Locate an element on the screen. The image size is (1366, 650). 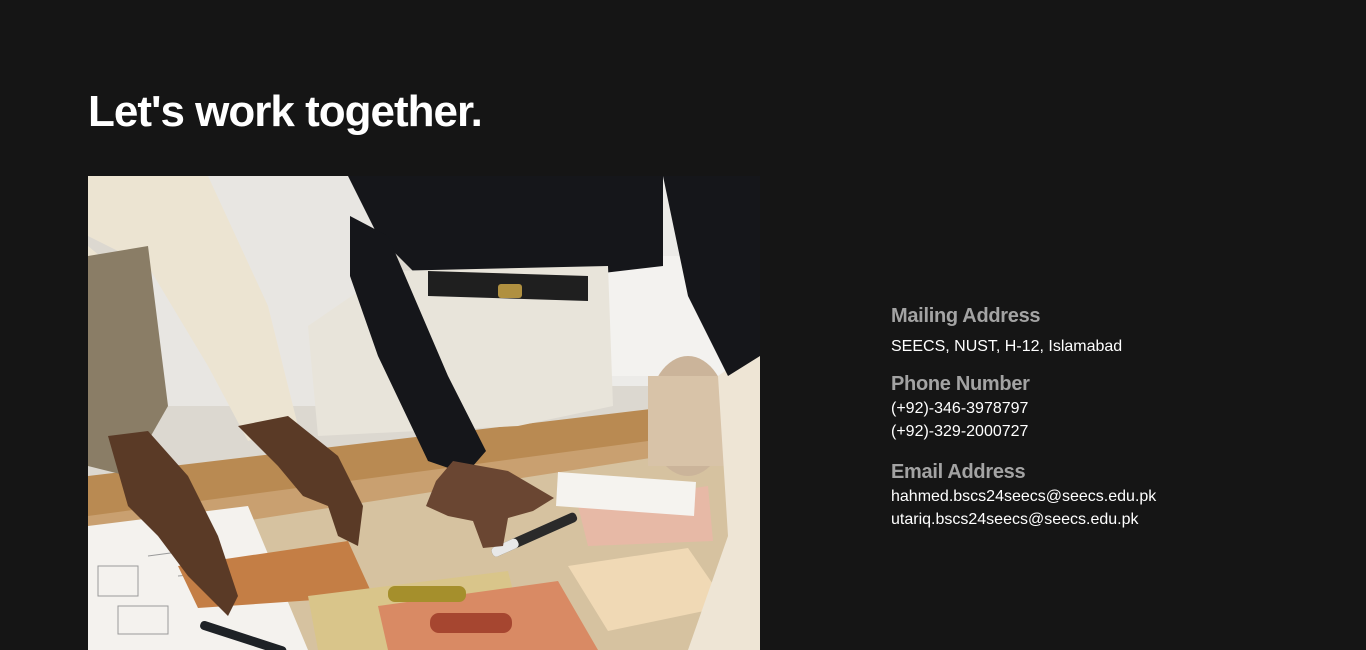
mailing-address-value: SEECS, NUST, H-12, Islamabad is located at coordinates (1007, 346).